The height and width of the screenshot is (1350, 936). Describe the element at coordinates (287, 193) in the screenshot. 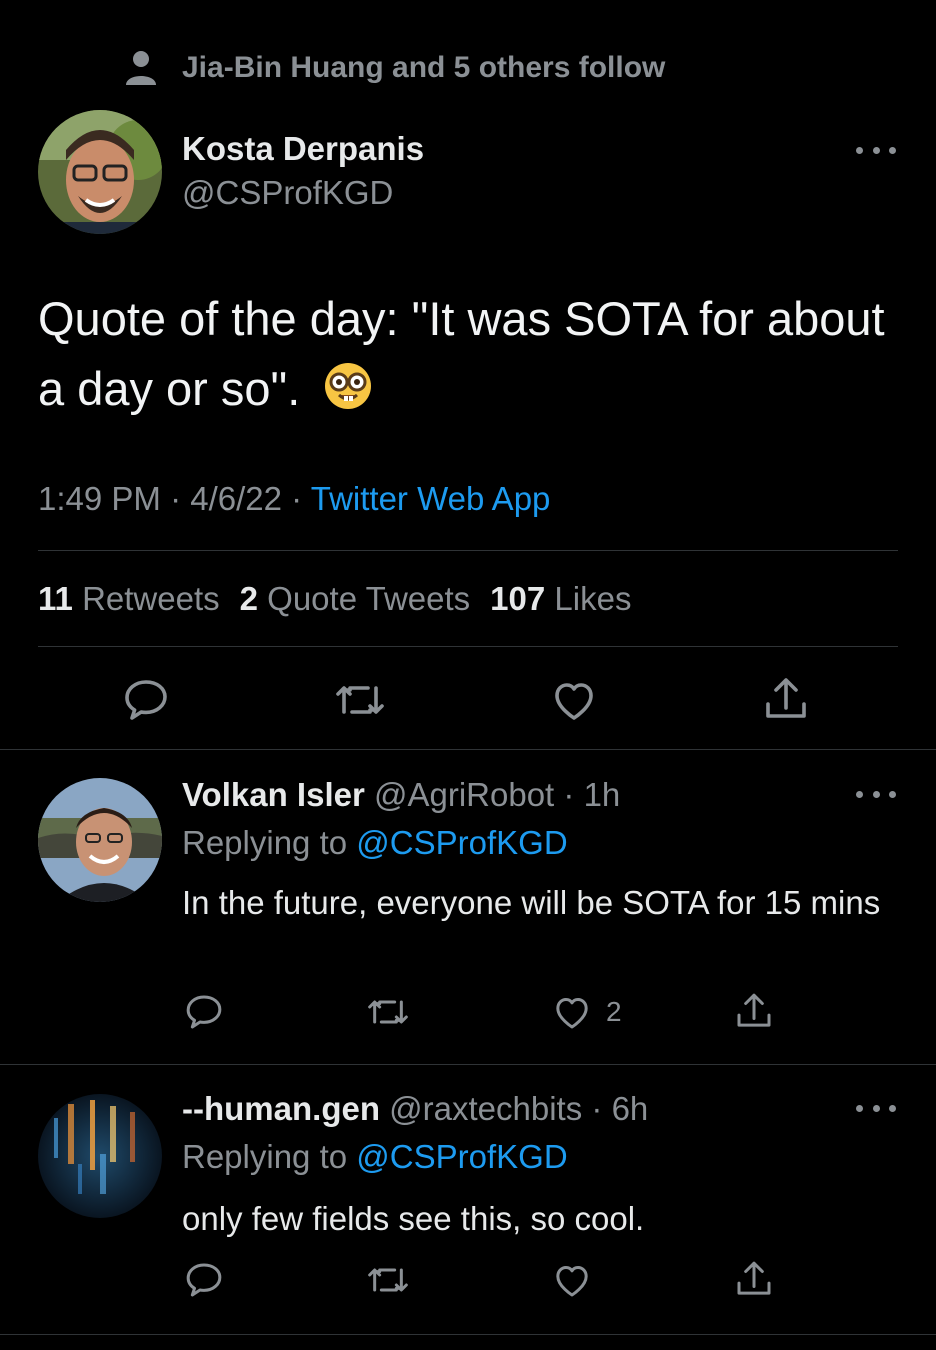

I see `author-handle: @CSProfKGD` at that location.